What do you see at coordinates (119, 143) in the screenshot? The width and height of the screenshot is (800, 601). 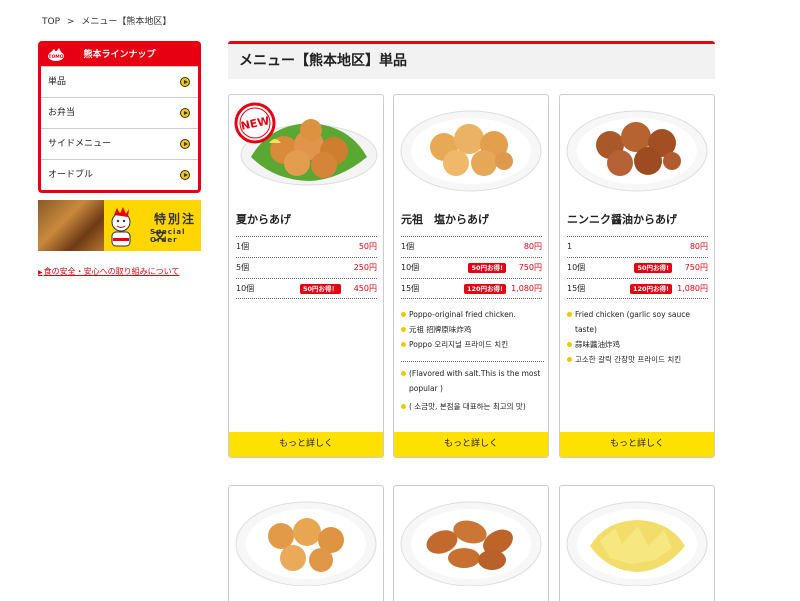 I see `sidebar-item-side-menu: サイドメニュー` at bounding box center [119, 143].